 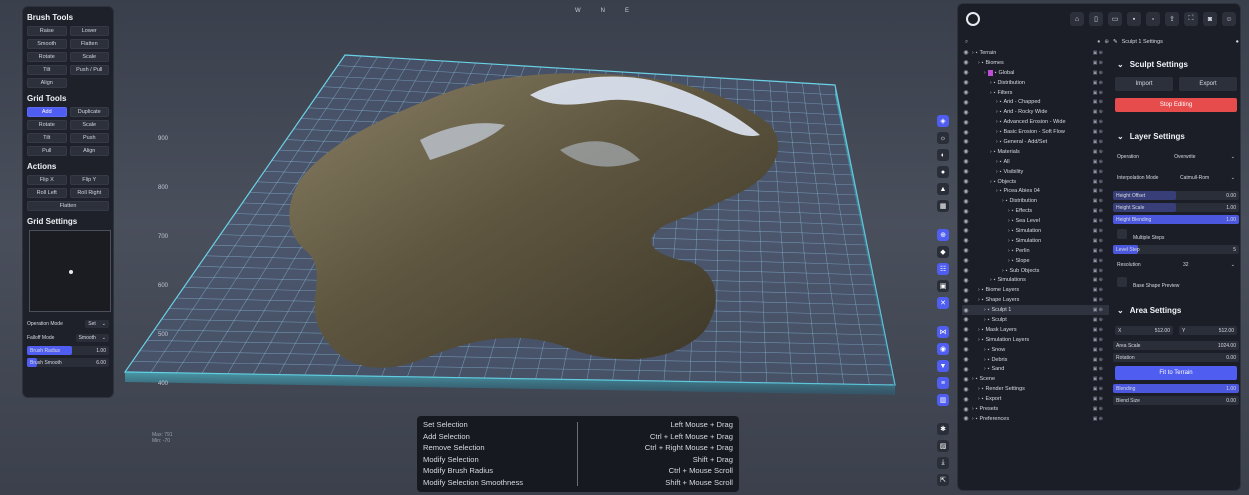 What do you see at coordinates (1035, 211) in the screenshot?
I see `tree-item-effects: ◉ › ▪ Effects ▣ ⊕` at bounding box center [1035, 211].